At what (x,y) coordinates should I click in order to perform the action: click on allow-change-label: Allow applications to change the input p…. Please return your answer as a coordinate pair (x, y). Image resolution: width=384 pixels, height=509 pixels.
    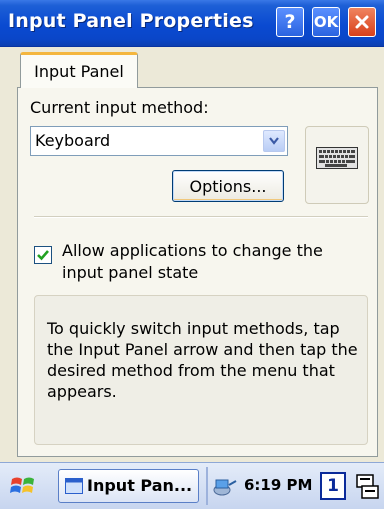
    Looking at the image, I should click on (212, 262).